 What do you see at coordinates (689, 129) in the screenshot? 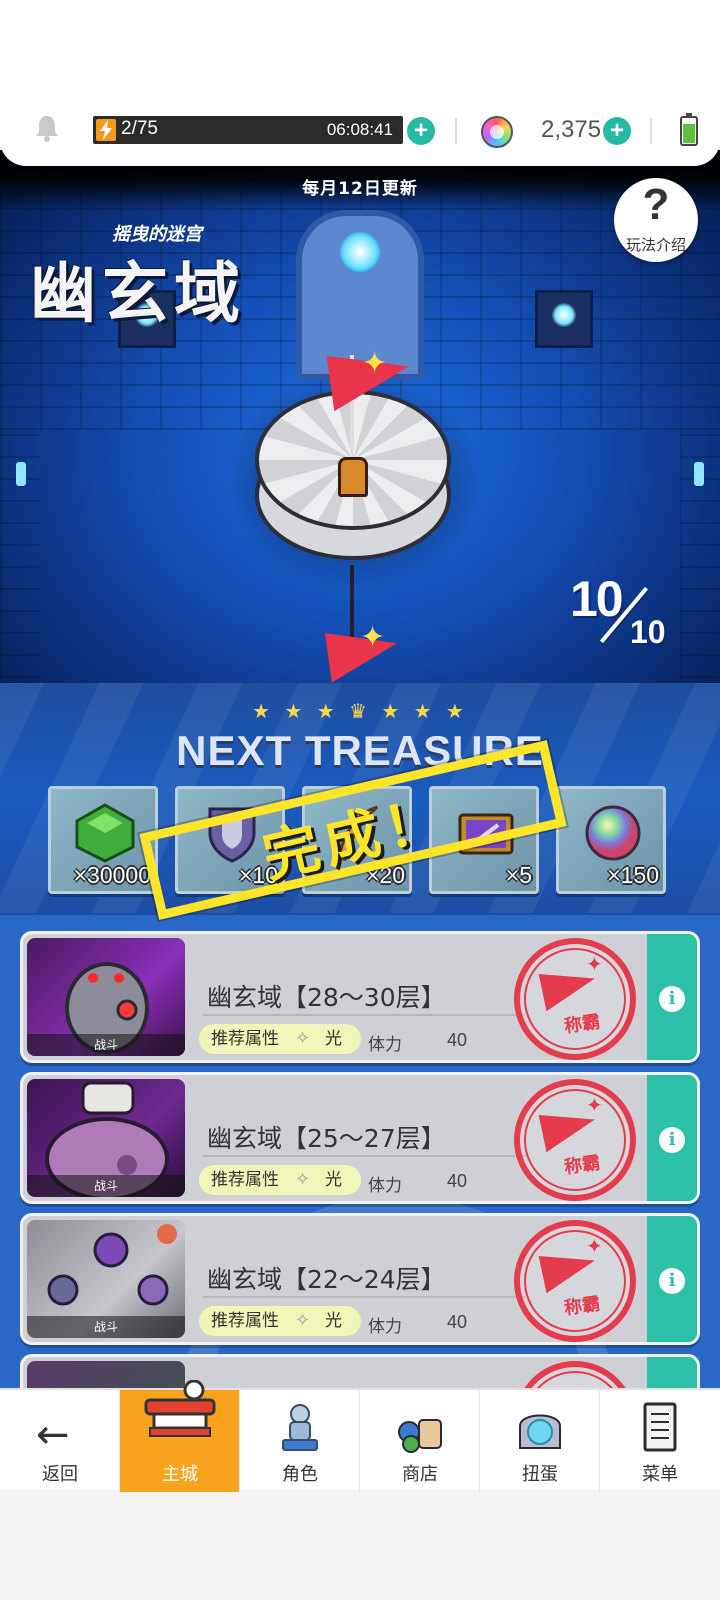
I see `battery-icon` at bounding box center [689, 129].